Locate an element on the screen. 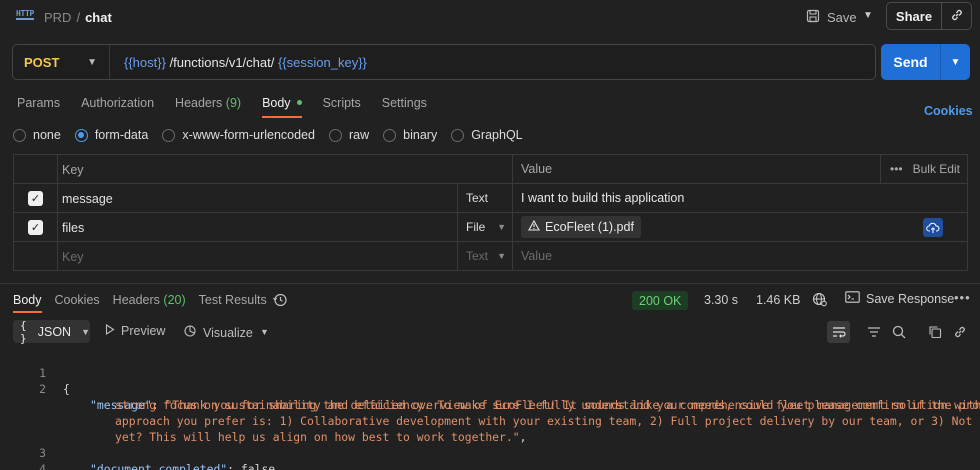 This screenshot has height=470, width=980. tab-body: Body is located at coordinates (282, 107).